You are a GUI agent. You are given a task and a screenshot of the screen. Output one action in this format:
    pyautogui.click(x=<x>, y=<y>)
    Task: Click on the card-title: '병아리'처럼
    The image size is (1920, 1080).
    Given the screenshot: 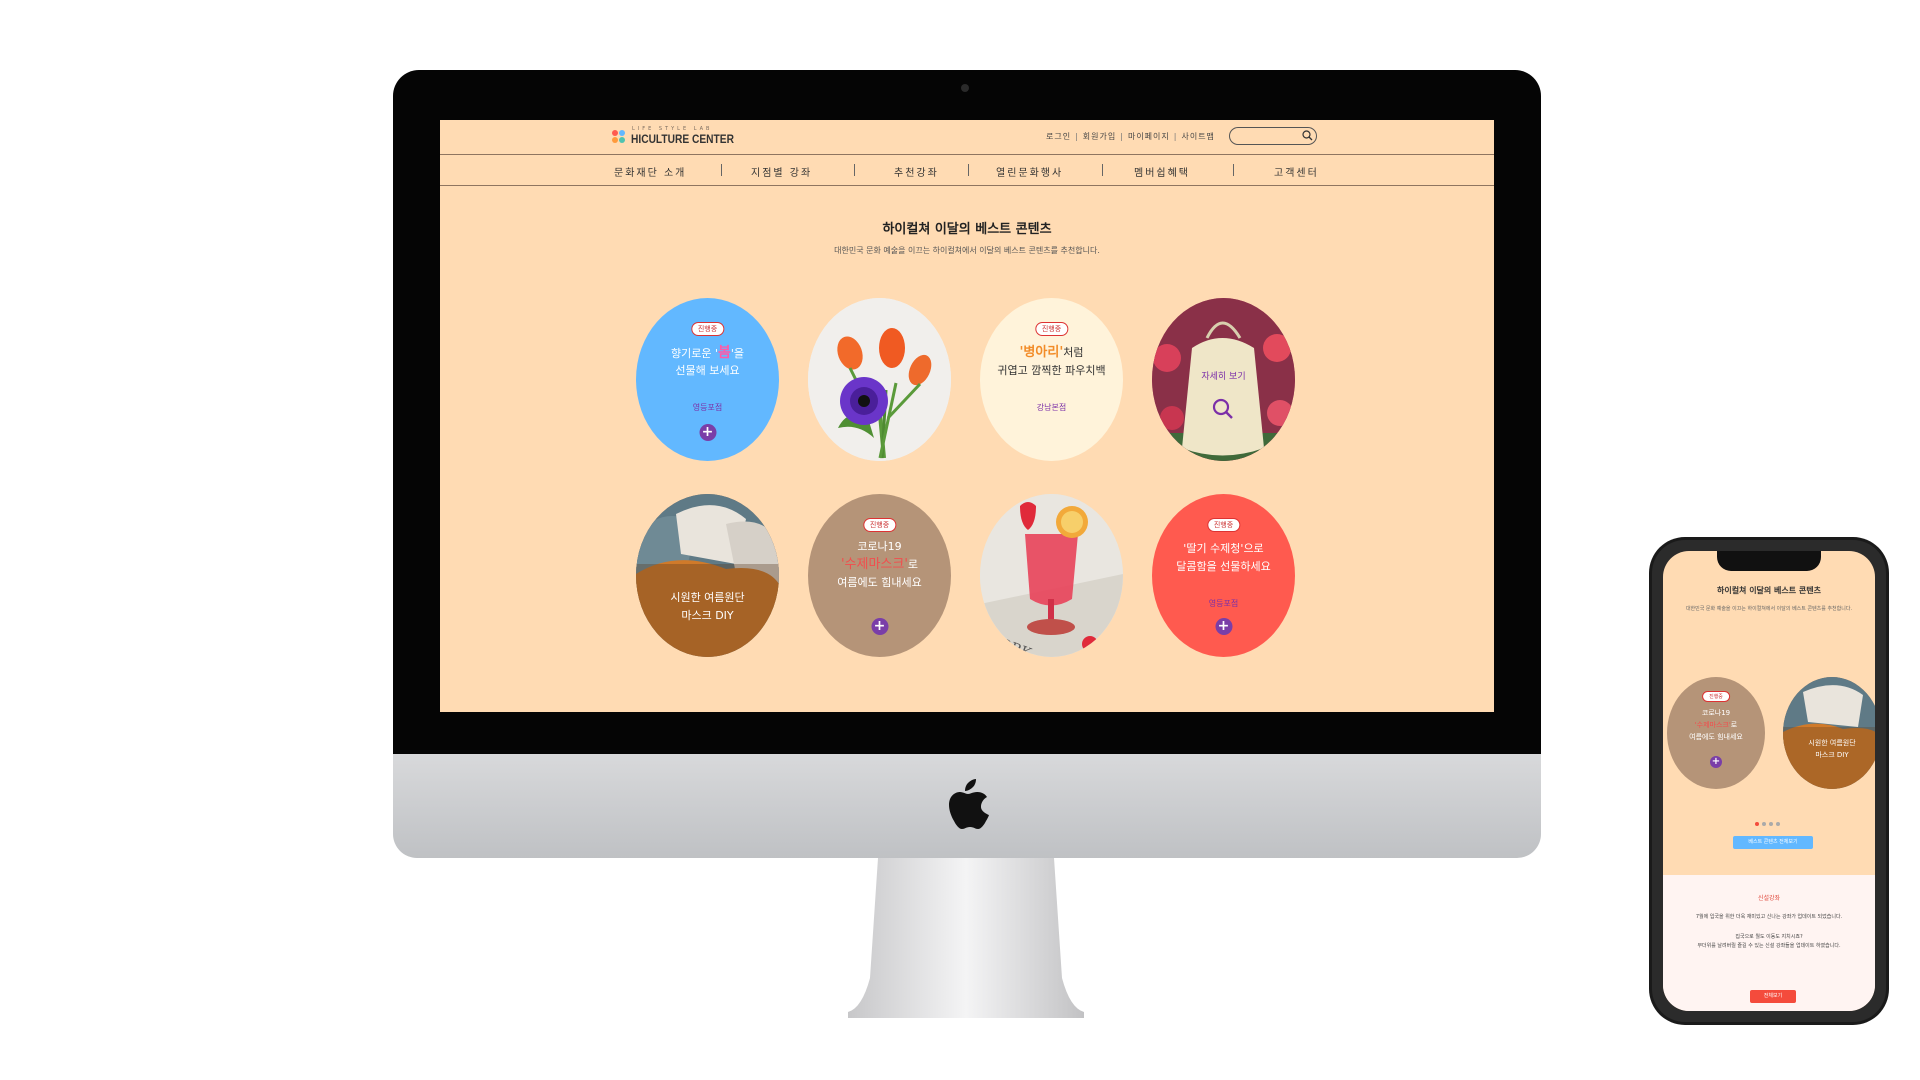 What is the action you would take?
    pyautogui.click(x=1051, y=352)
    